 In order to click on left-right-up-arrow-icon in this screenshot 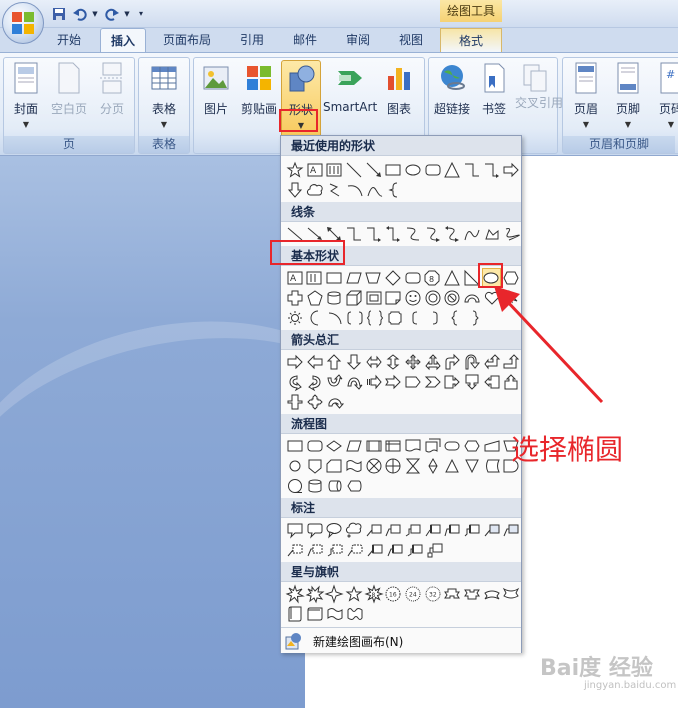, I will do `click(433, 362)`.